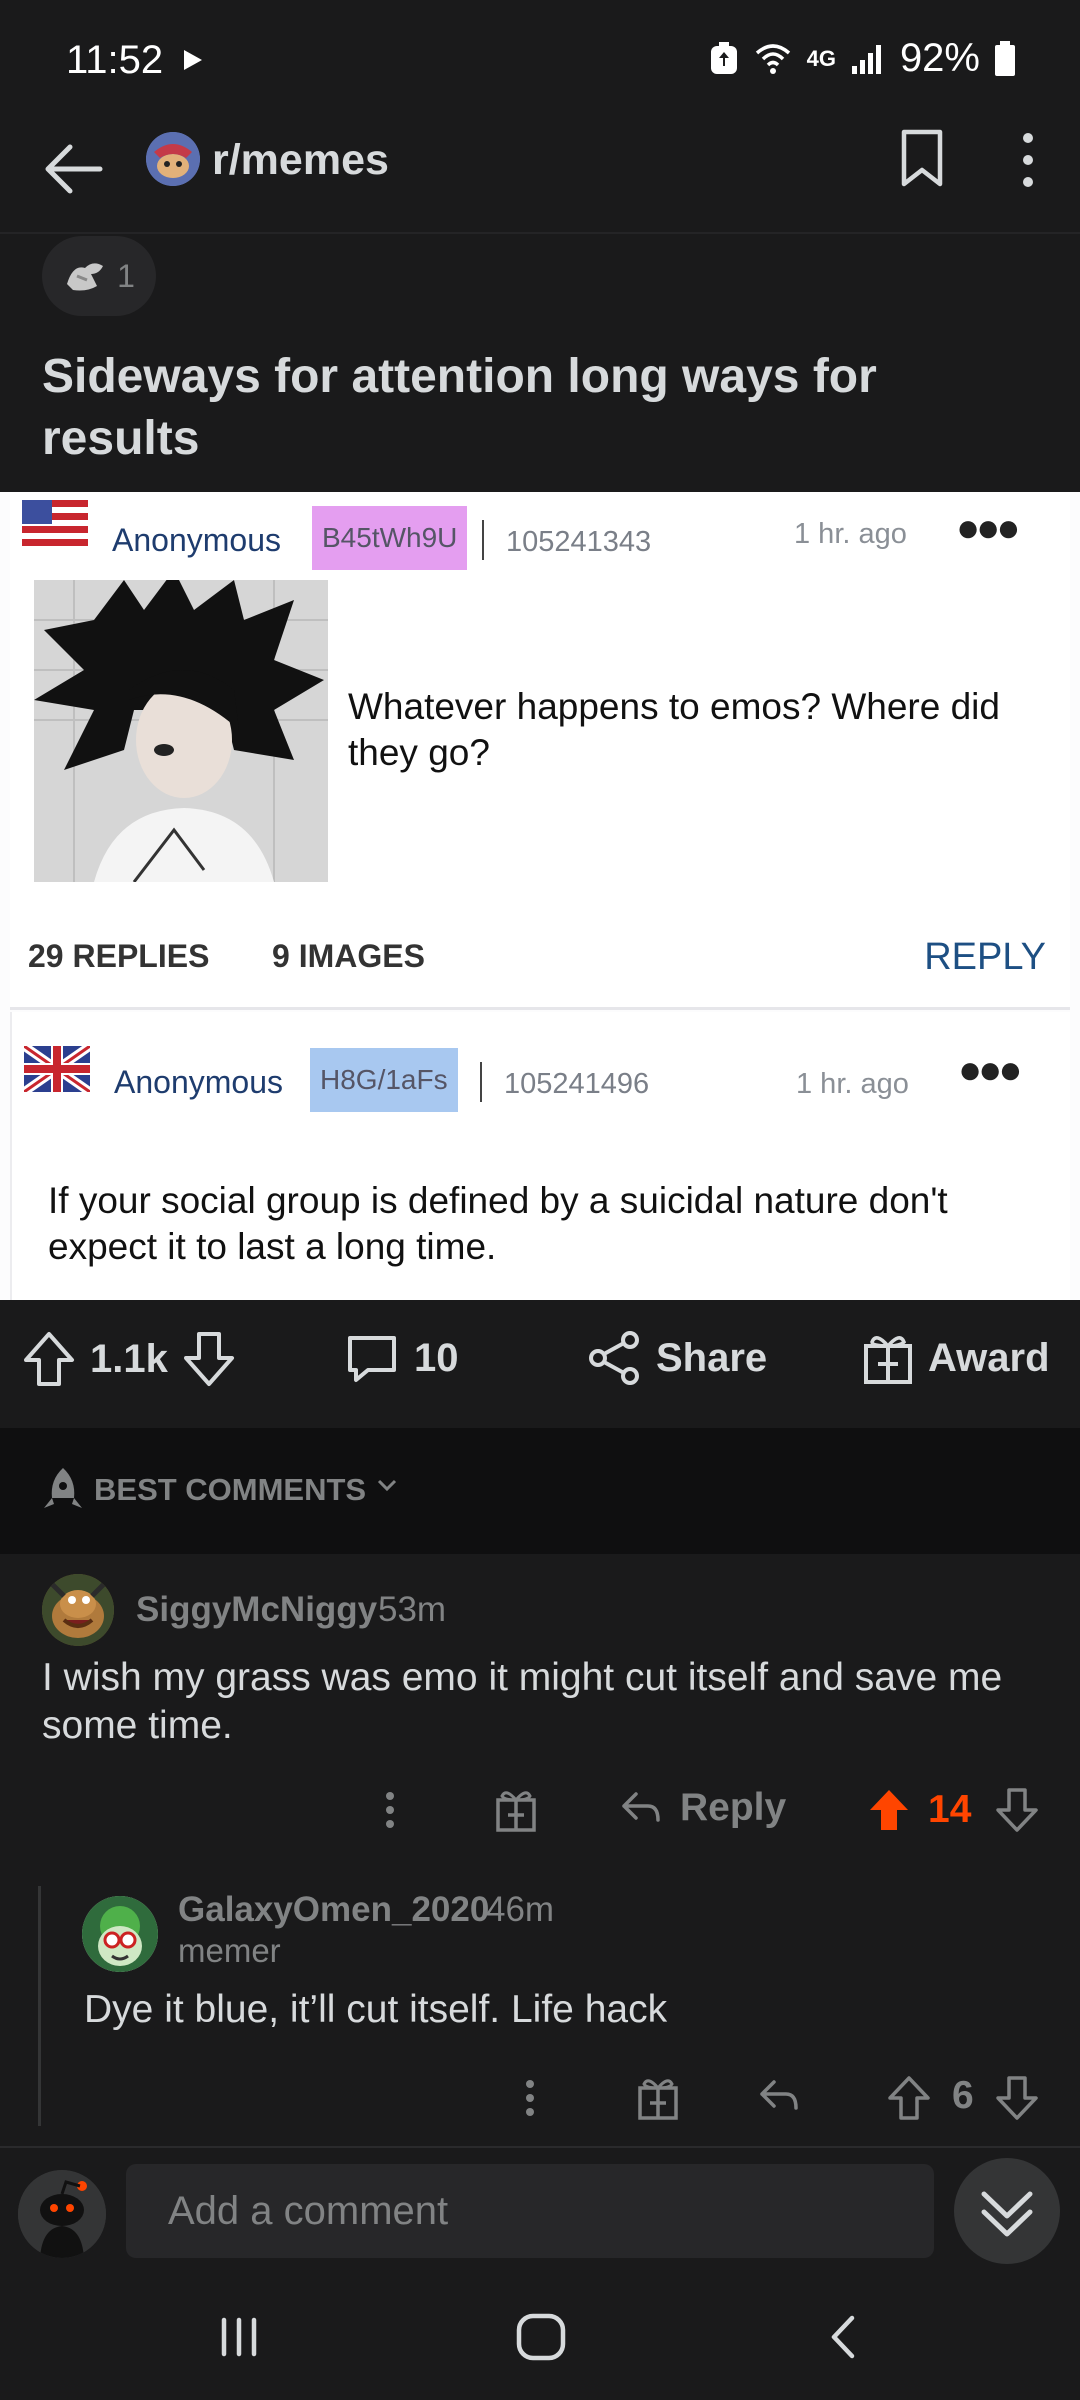 The width and height of the screenshot is (1080, 2400). What do you see at coordinates (119, 956) in the screenshot?
I see `replies-count: 29 REPLIES` at bounding box center [119, 956].